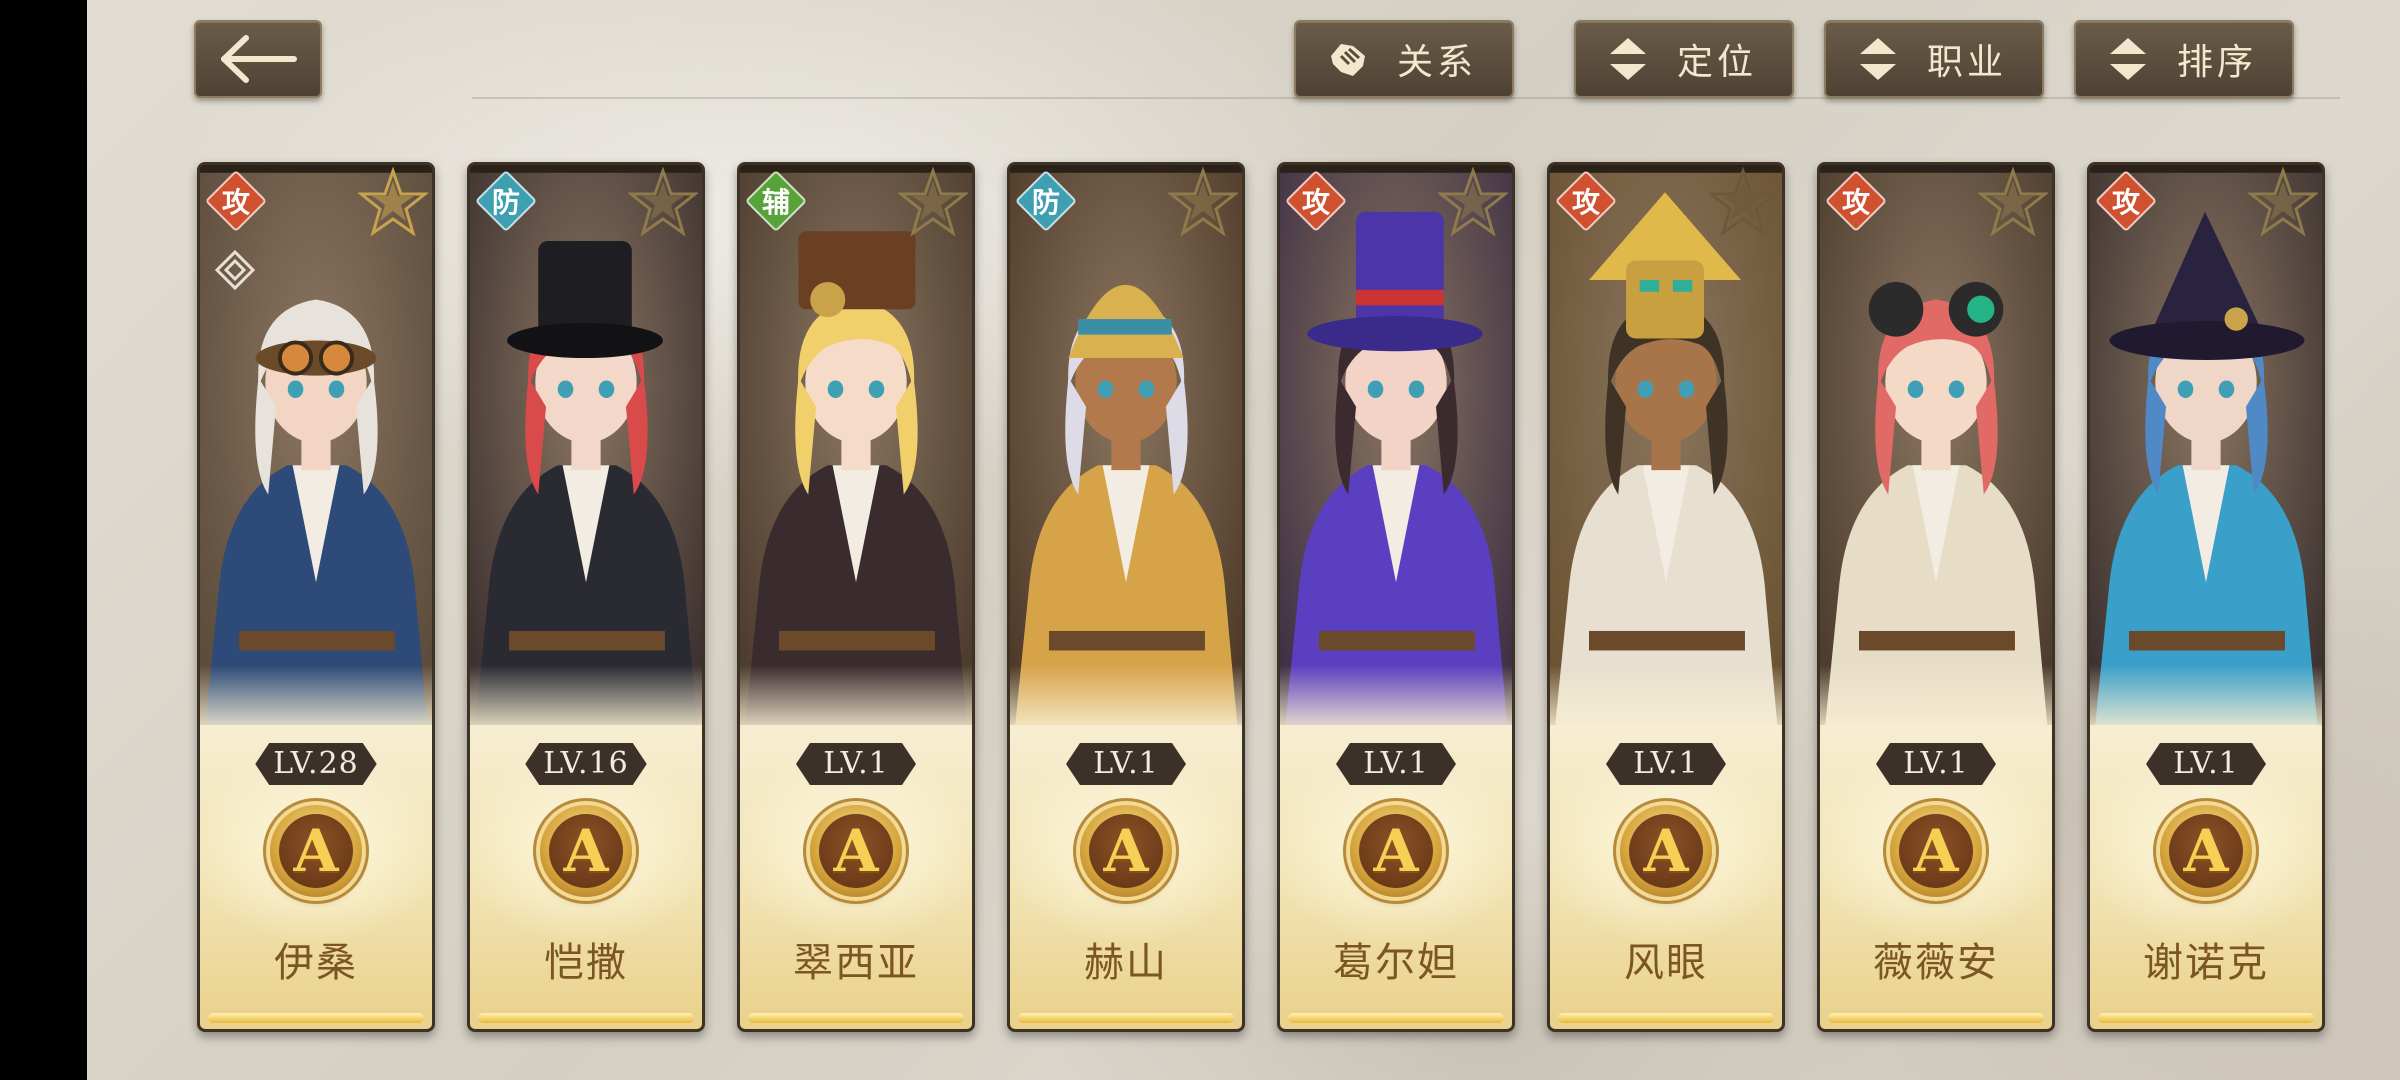 Image resolution: width=2400 pixels, height=1080 pixels. What do you see at coordinates (1126, 597) in the screenshot?
I see `hero-card: 防 LV.1 A 赫山` at bounding box center [1126, 597].